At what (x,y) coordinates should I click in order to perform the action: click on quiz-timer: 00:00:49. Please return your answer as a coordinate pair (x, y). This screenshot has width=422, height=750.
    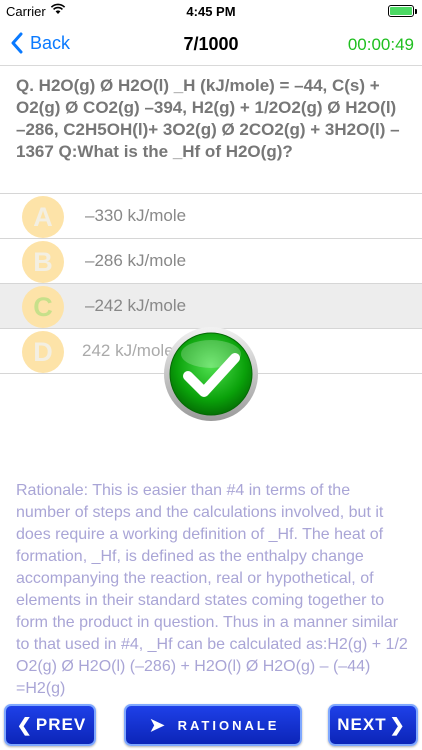
    Looking at the image, I should click on (380, 44).